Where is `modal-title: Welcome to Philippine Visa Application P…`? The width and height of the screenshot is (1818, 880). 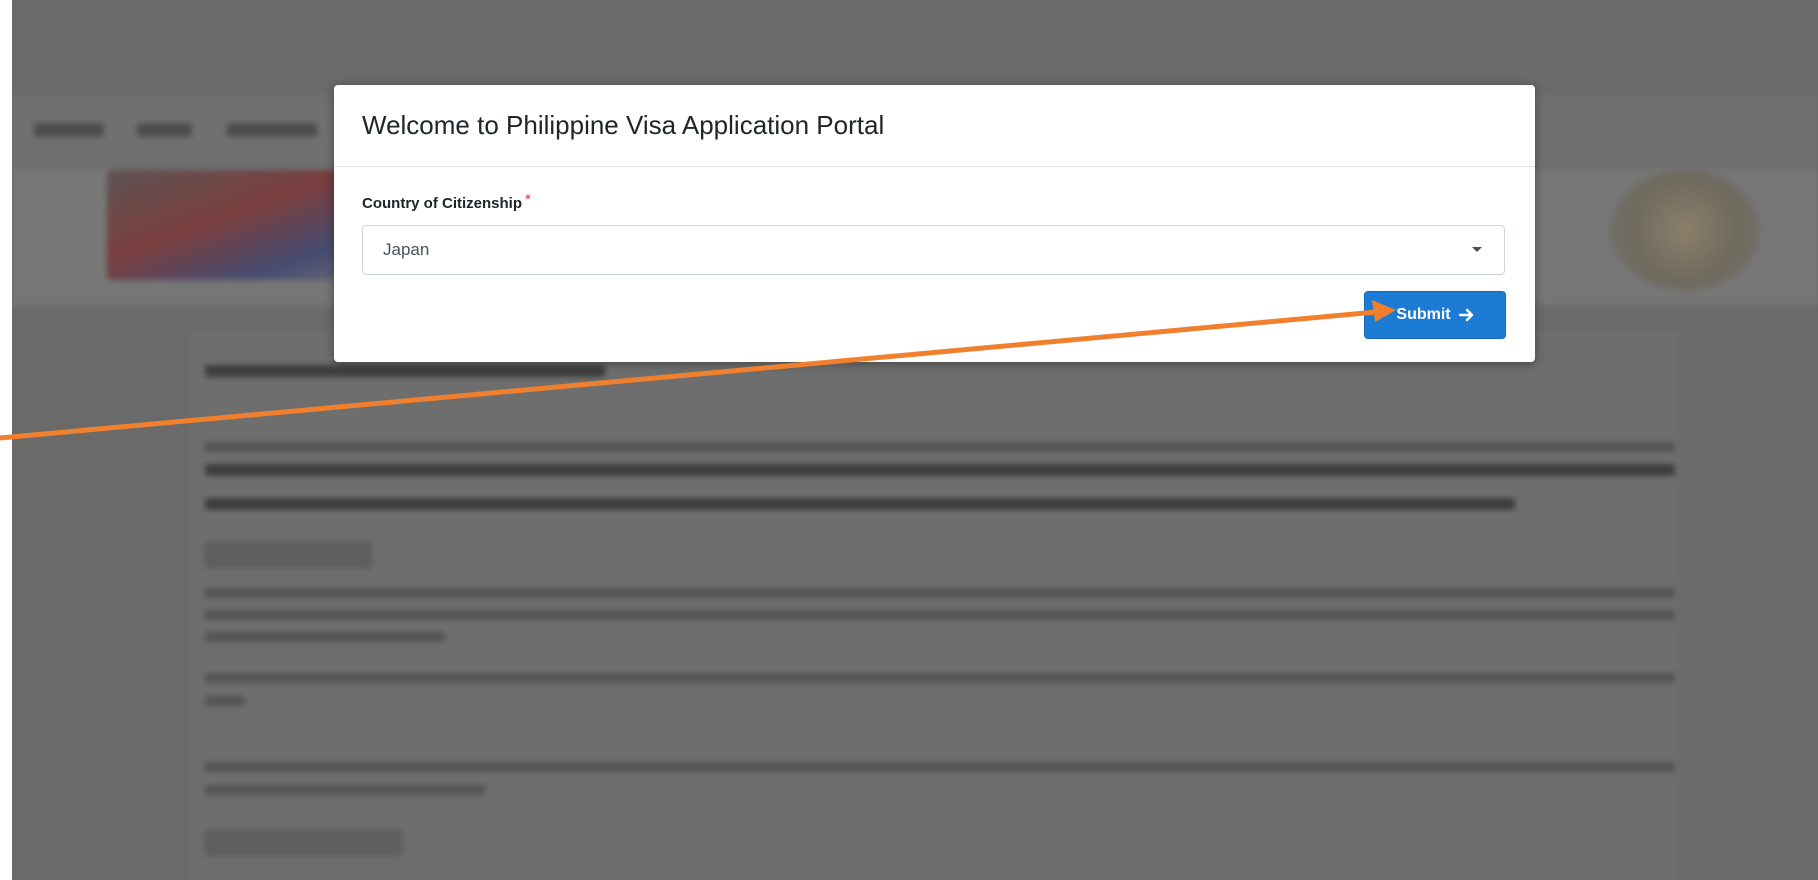 modal-title: Welcome to Philippine Visa Application P… is located at coordinates (623, 125).